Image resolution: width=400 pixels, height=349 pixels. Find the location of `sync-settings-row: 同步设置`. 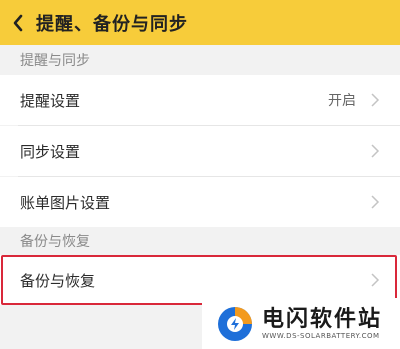

sync-settings-row: 同步设置 is located at coordinates (200, 151).